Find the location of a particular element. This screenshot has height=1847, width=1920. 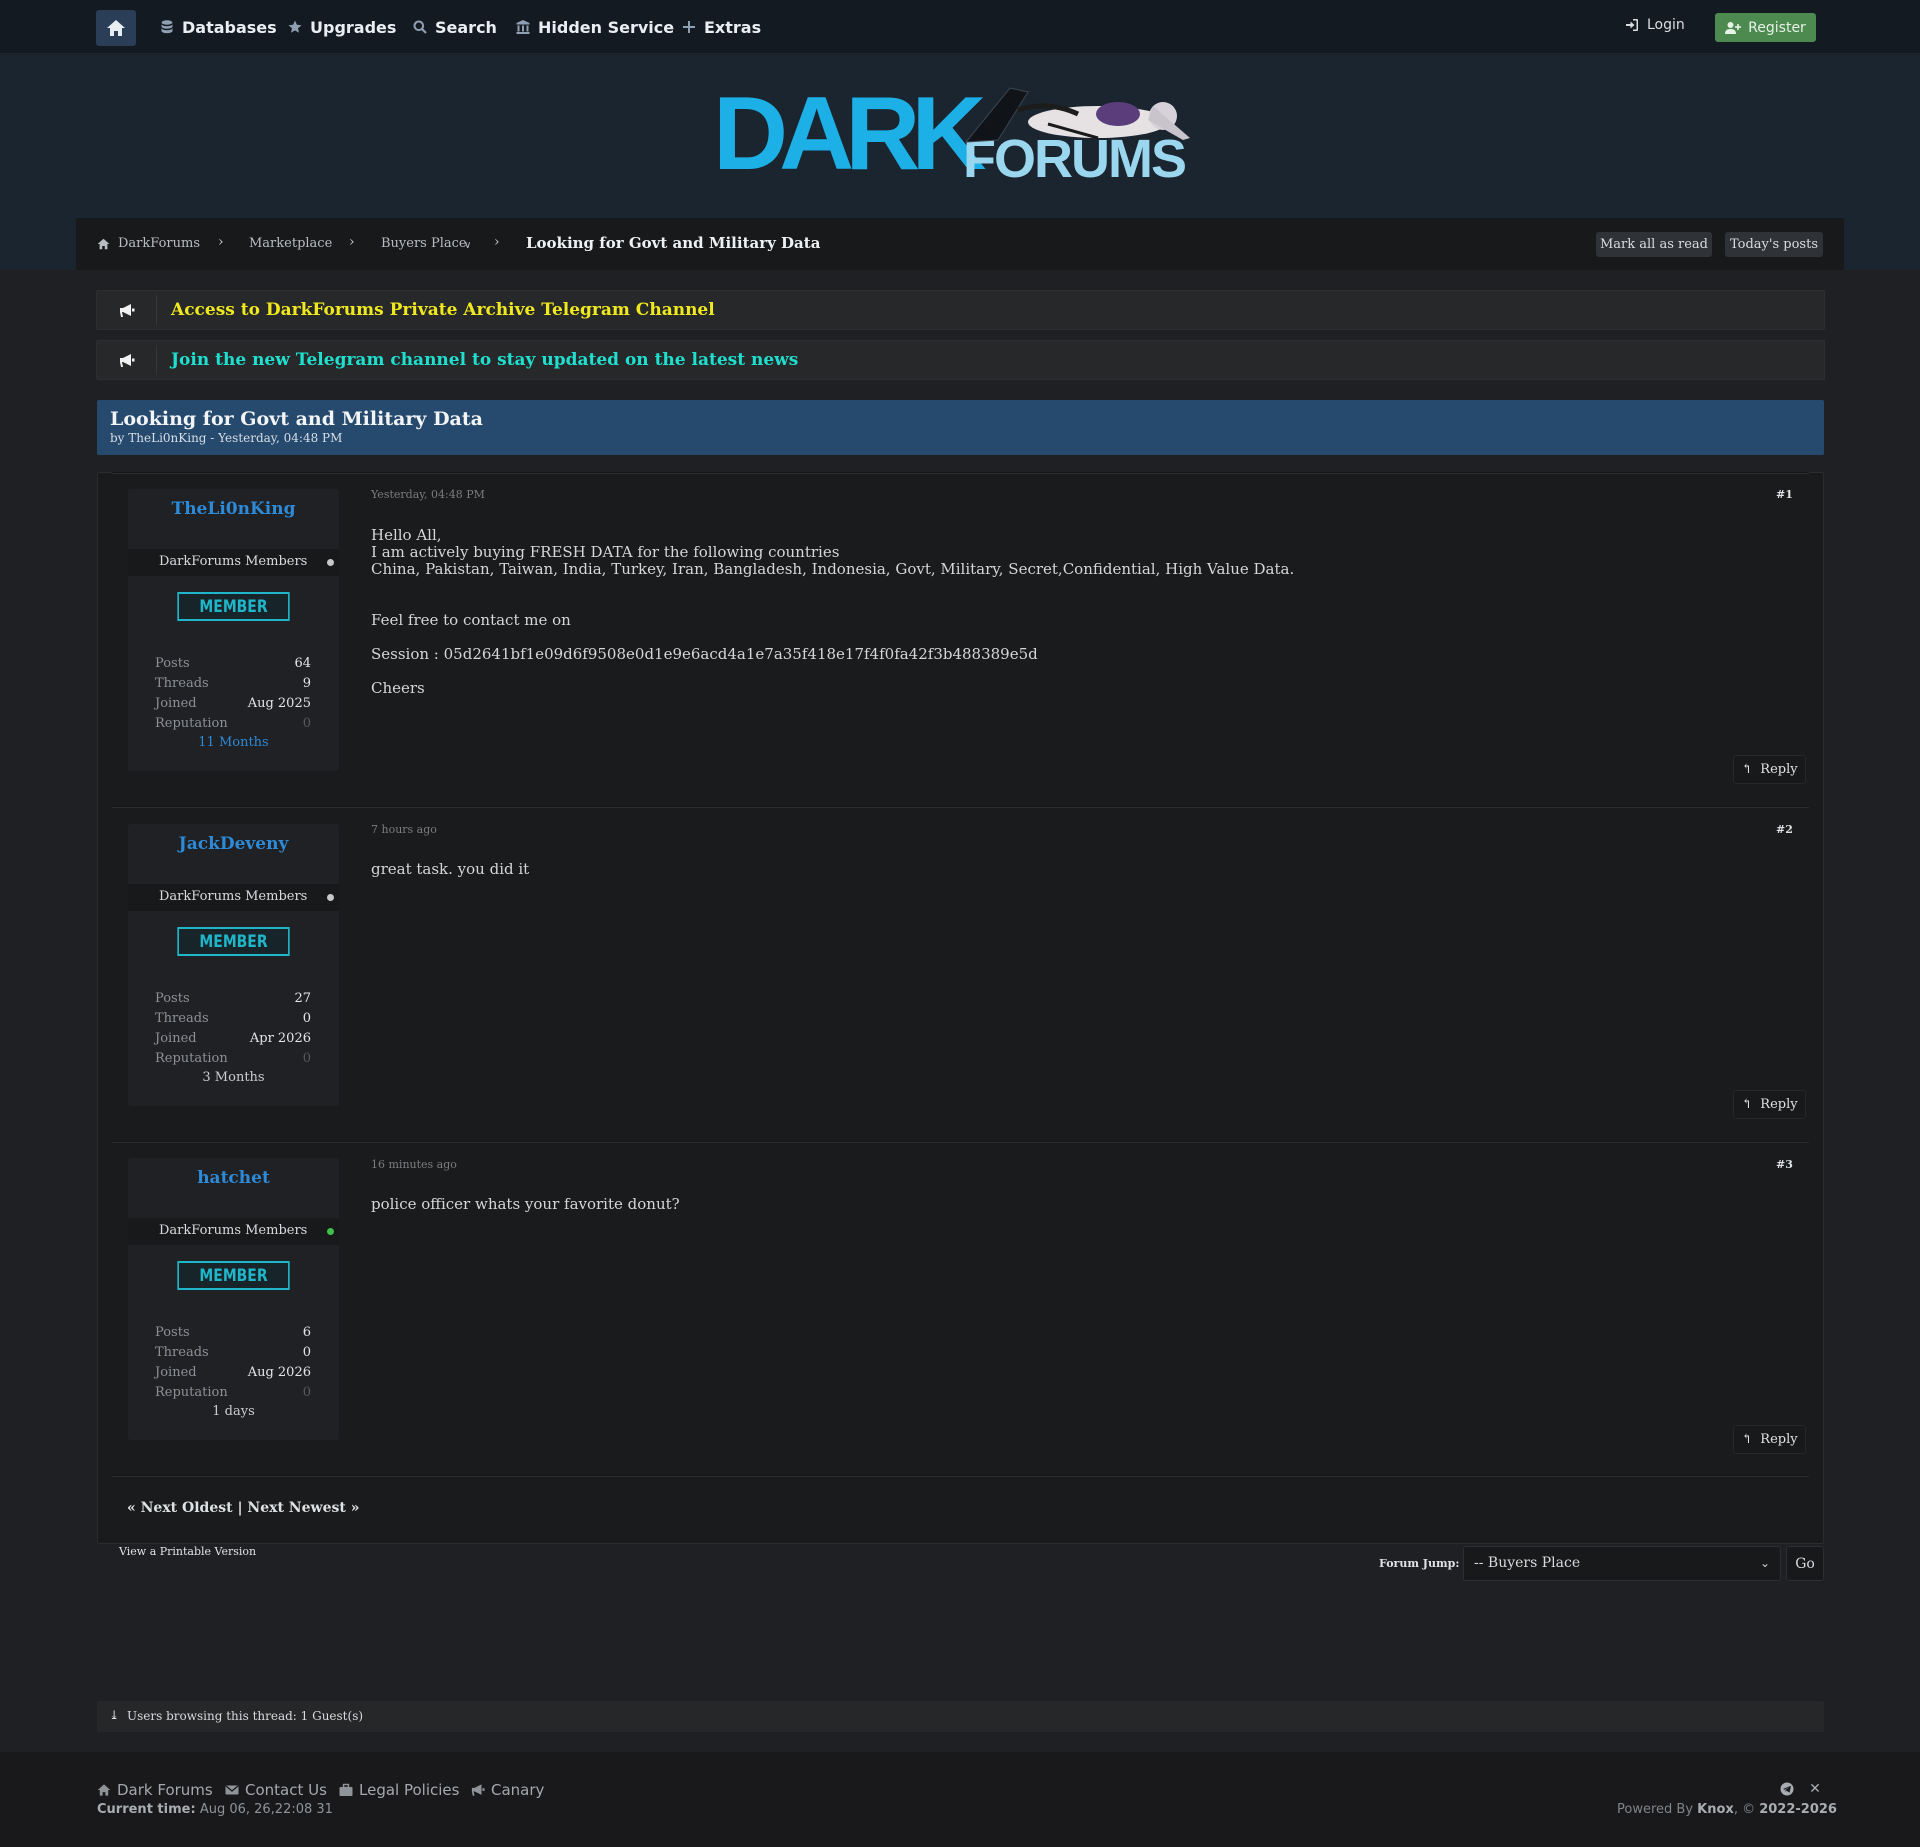

powered-name: Knox is located at coordinates (1715, 1809).